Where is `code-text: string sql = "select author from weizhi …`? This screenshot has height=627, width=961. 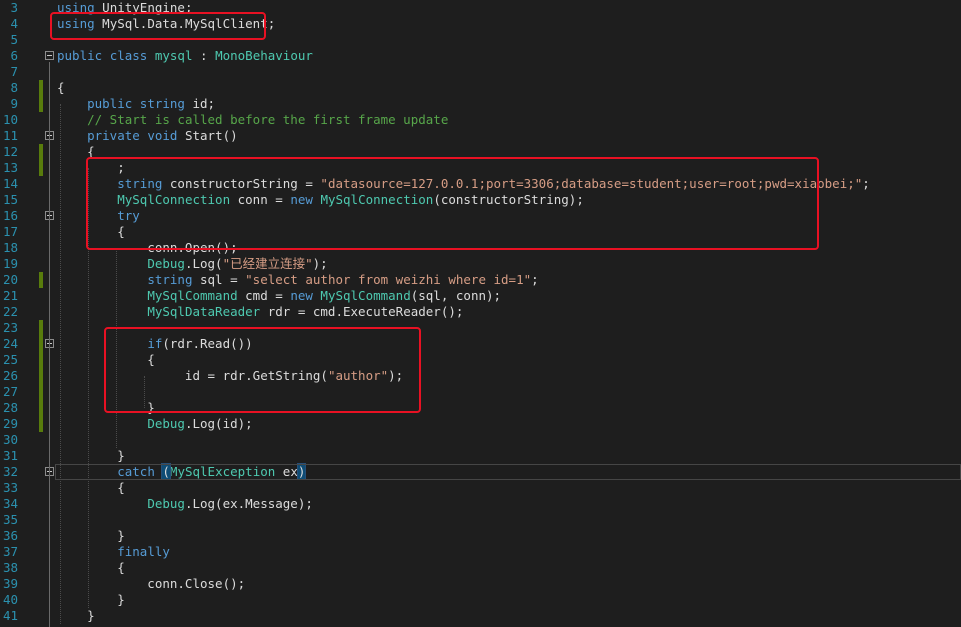
code-text: string sql = "select author from weizhi … is located at coordinates (298, 280).